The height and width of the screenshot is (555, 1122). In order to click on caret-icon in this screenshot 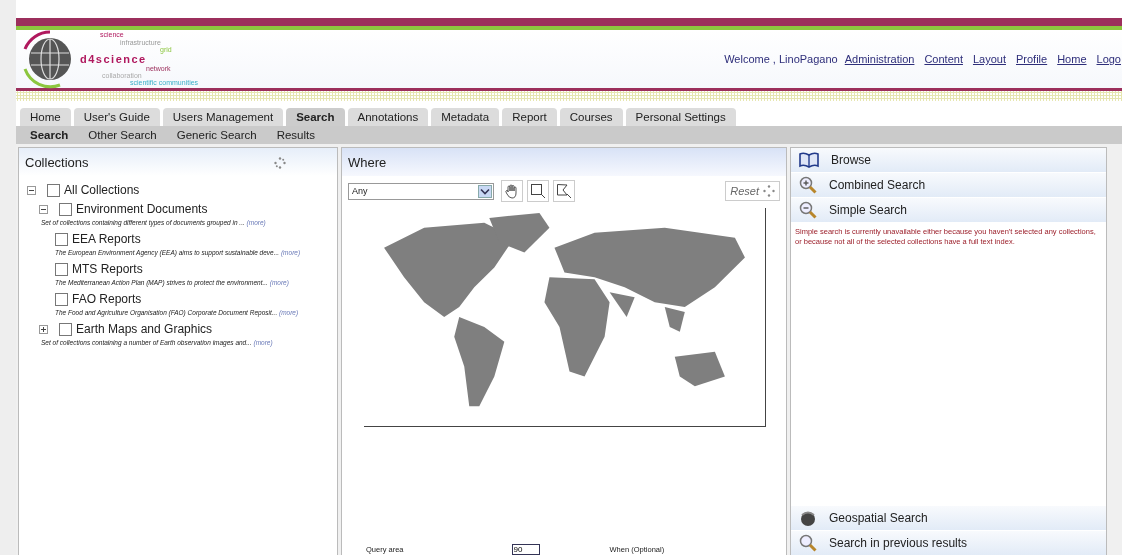, I will do `click(485, 191)`.